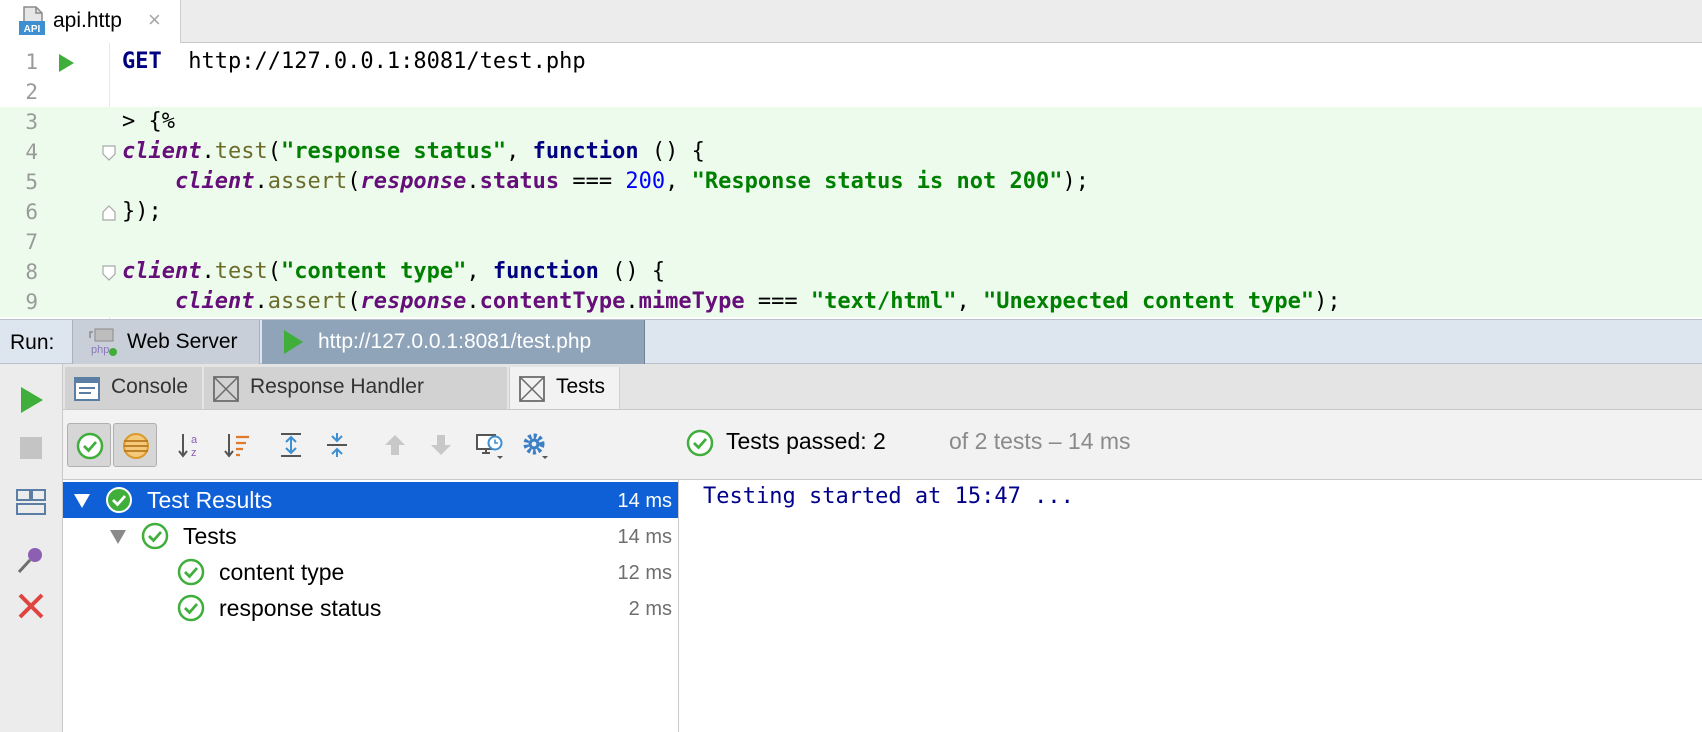  Describe the element at coordinates (188, 446) in the screenshot. I see `sort-alpha-icon: a z` at that location.